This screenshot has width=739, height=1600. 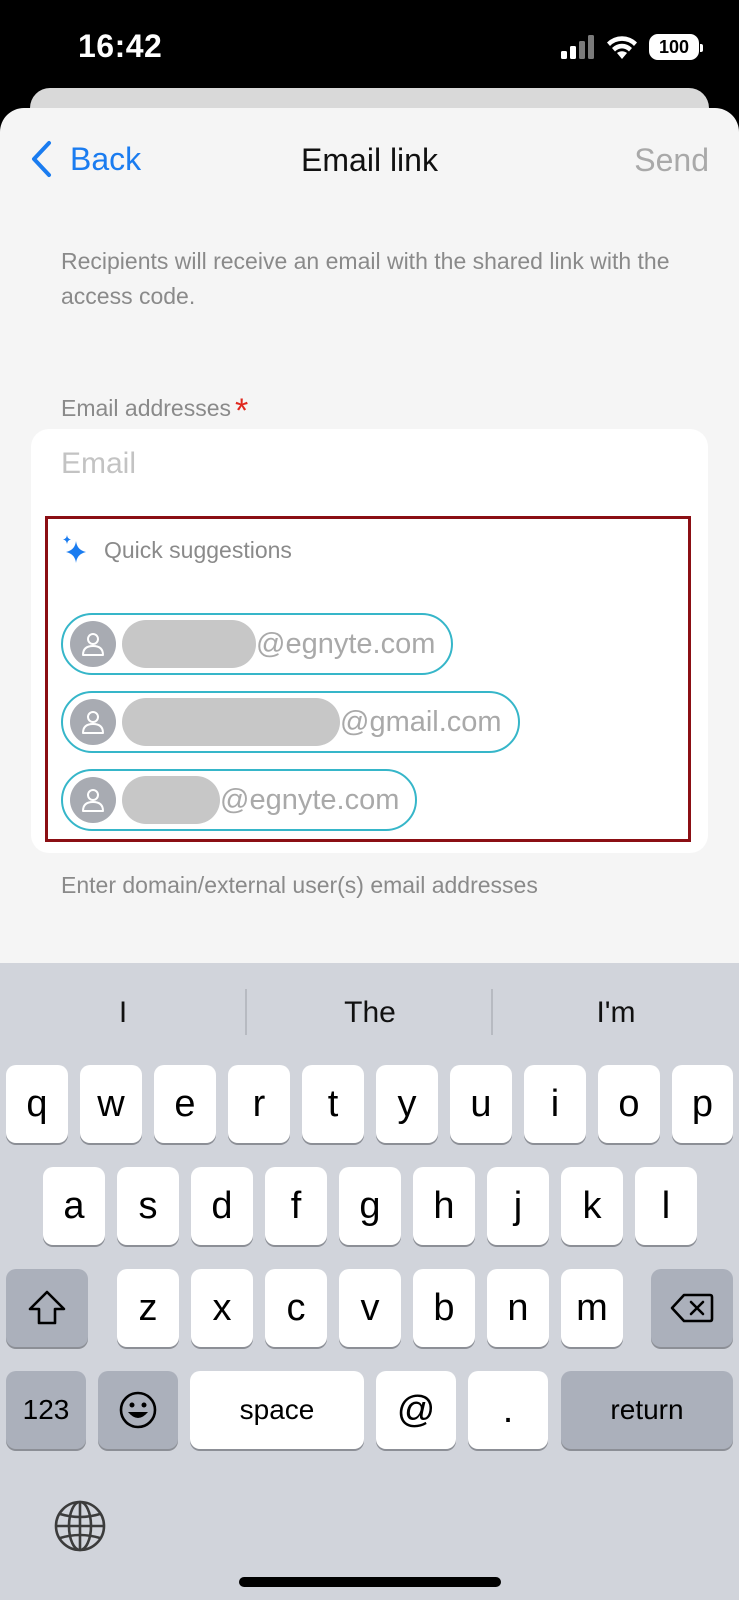 I want to click on shift-key, so click(x=47, y=1308).